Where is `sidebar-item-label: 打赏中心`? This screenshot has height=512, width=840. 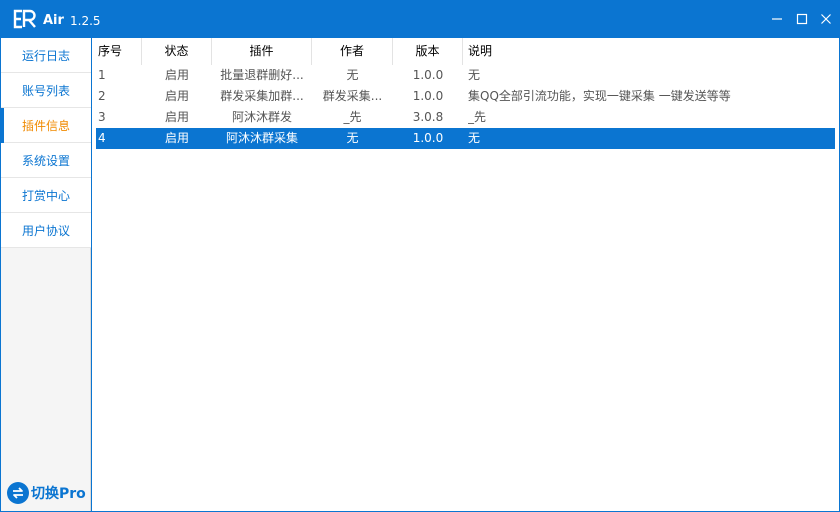
sidebar-item-label: 打赏中心 is located at coordinates (46, 195).